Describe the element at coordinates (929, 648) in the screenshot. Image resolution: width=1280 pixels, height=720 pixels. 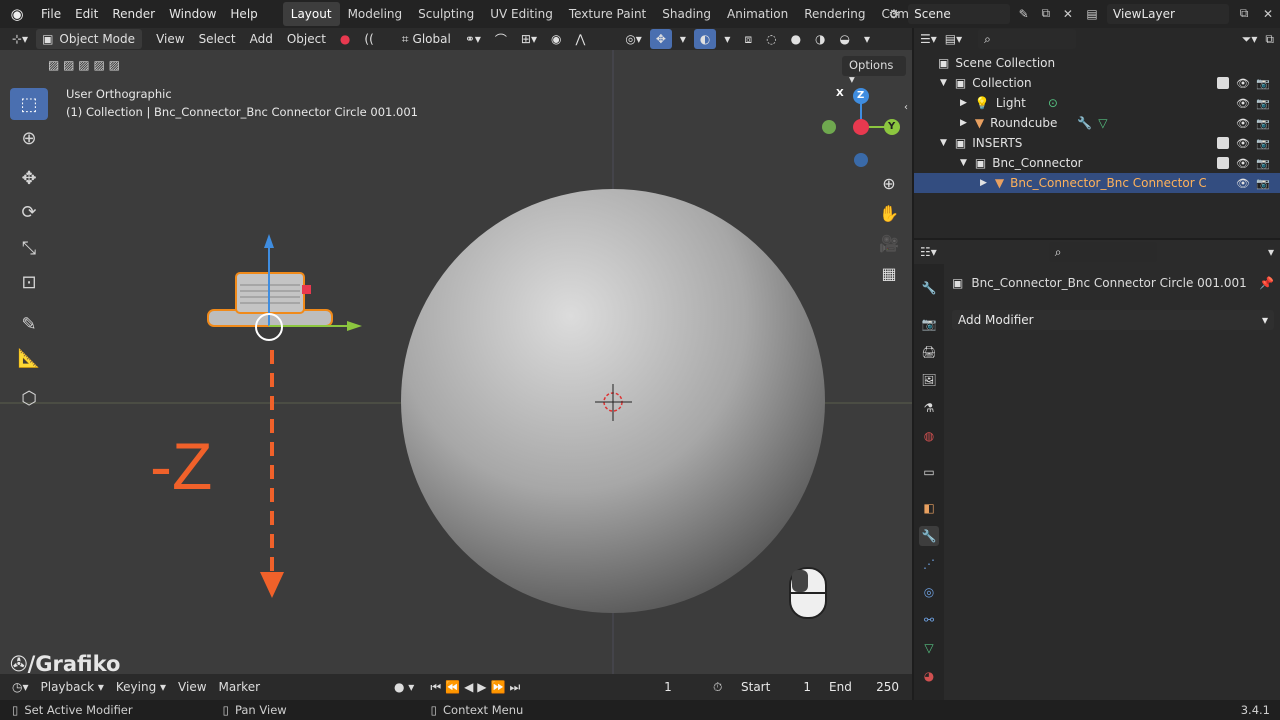
I see `data-tab-icon: ▽` at that location.